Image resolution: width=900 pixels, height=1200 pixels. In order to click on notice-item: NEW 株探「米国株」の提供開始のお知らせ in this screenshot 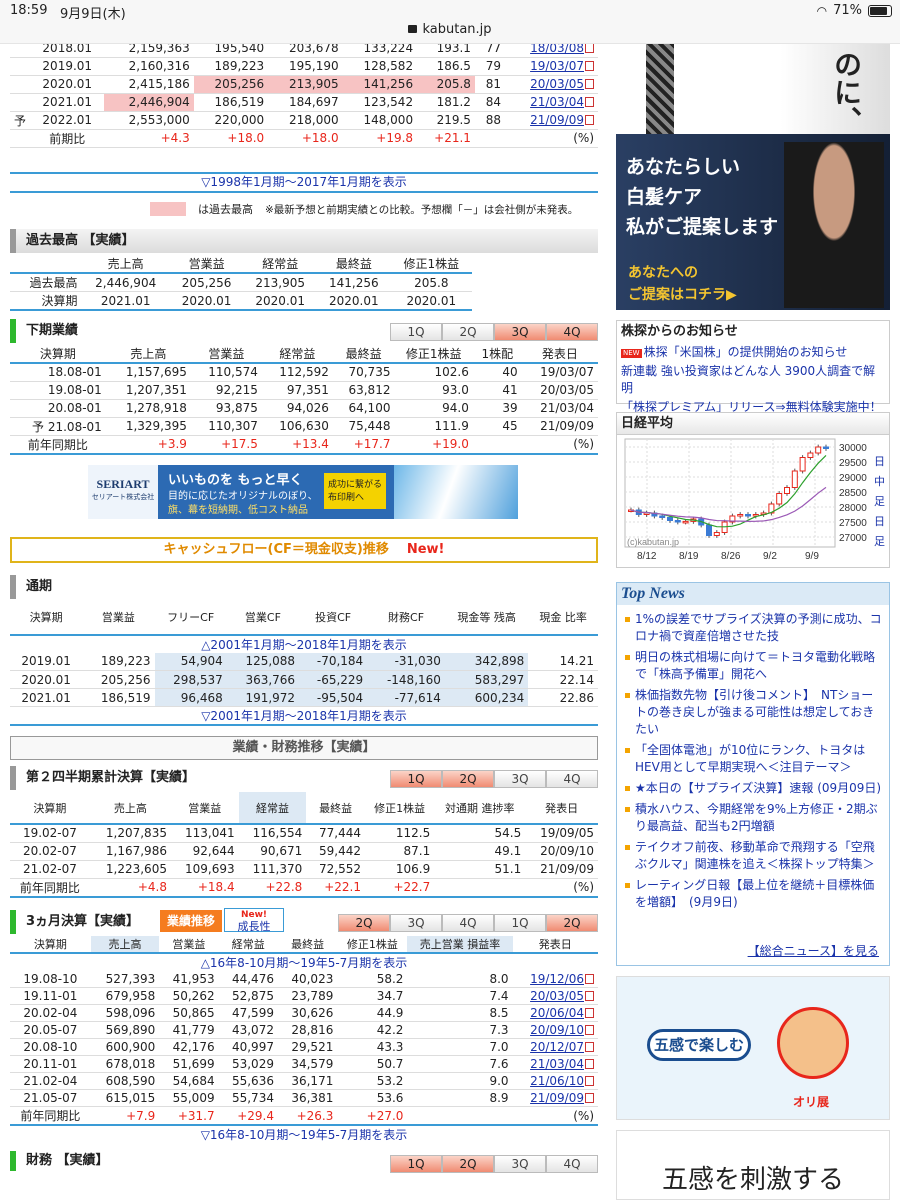, I will do `click(753, 352)`.